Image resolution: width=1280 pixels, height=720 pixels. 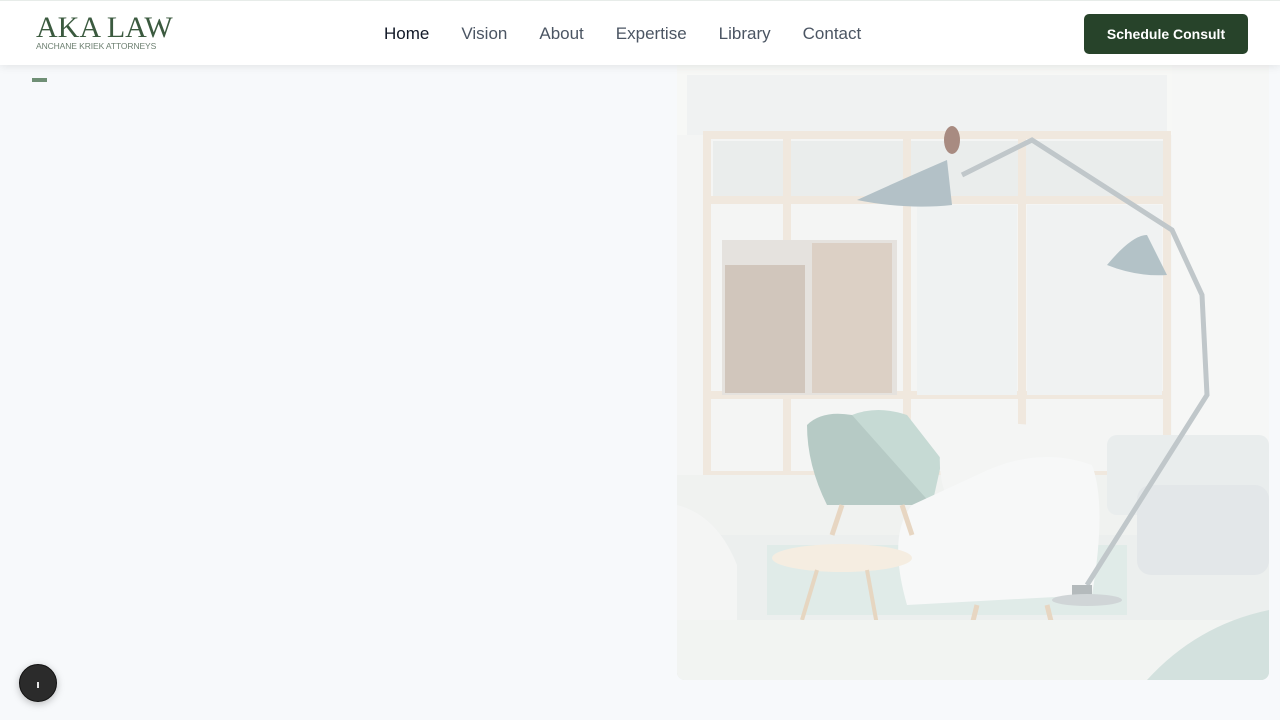 I want to click on site-logo: AKA LAW ANCHANE KRIEK ATTORNEYS, so click(x=104, y=33).